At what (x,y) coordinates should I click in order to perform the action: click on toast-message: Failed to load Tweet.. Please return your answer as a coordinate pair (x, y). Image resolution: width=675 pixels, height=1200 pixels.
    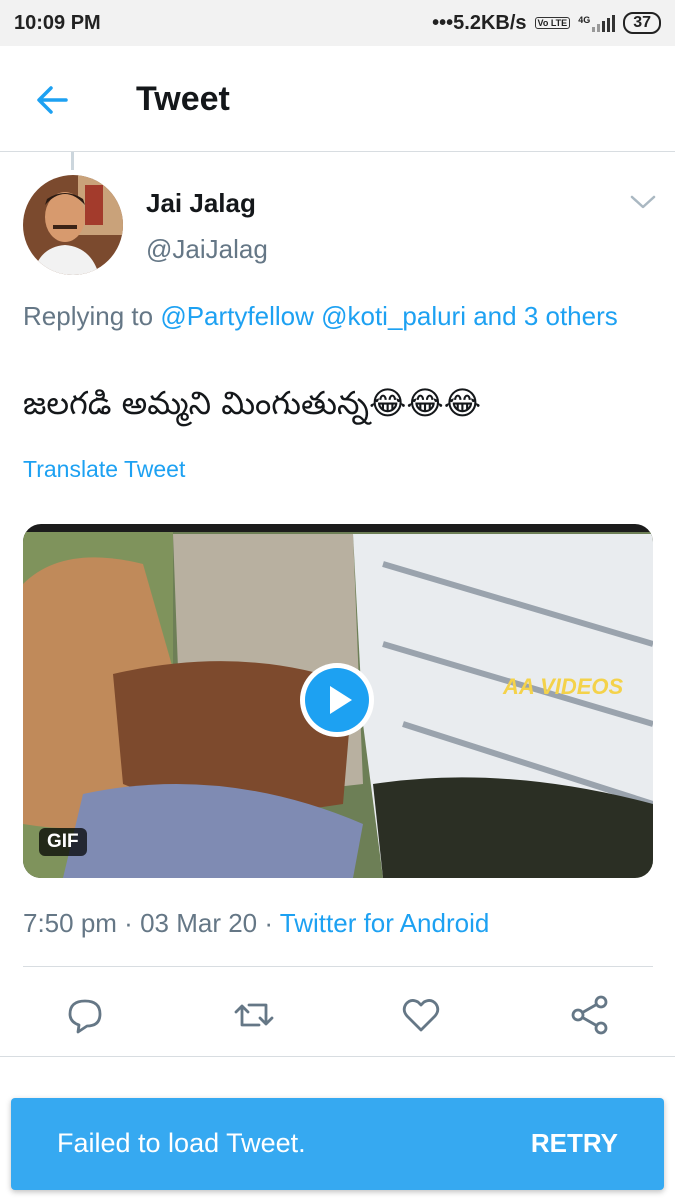
    Looking at the image, I should click on (181, 1143).